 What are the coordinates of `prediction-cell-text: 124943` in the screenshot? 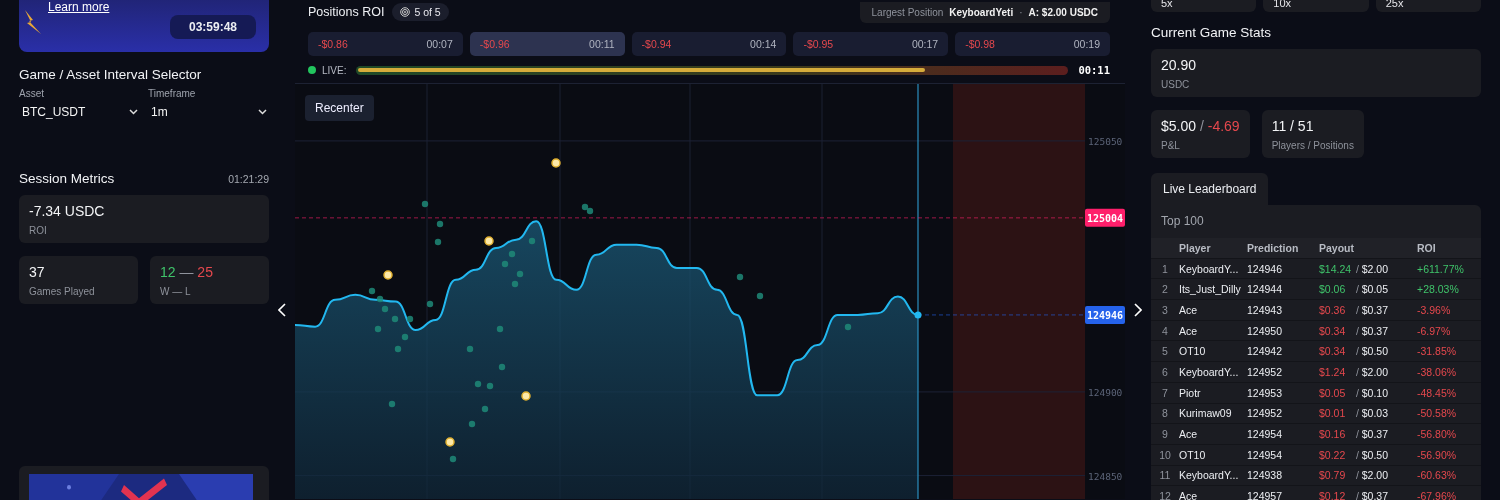 It's located at (1265, 309).